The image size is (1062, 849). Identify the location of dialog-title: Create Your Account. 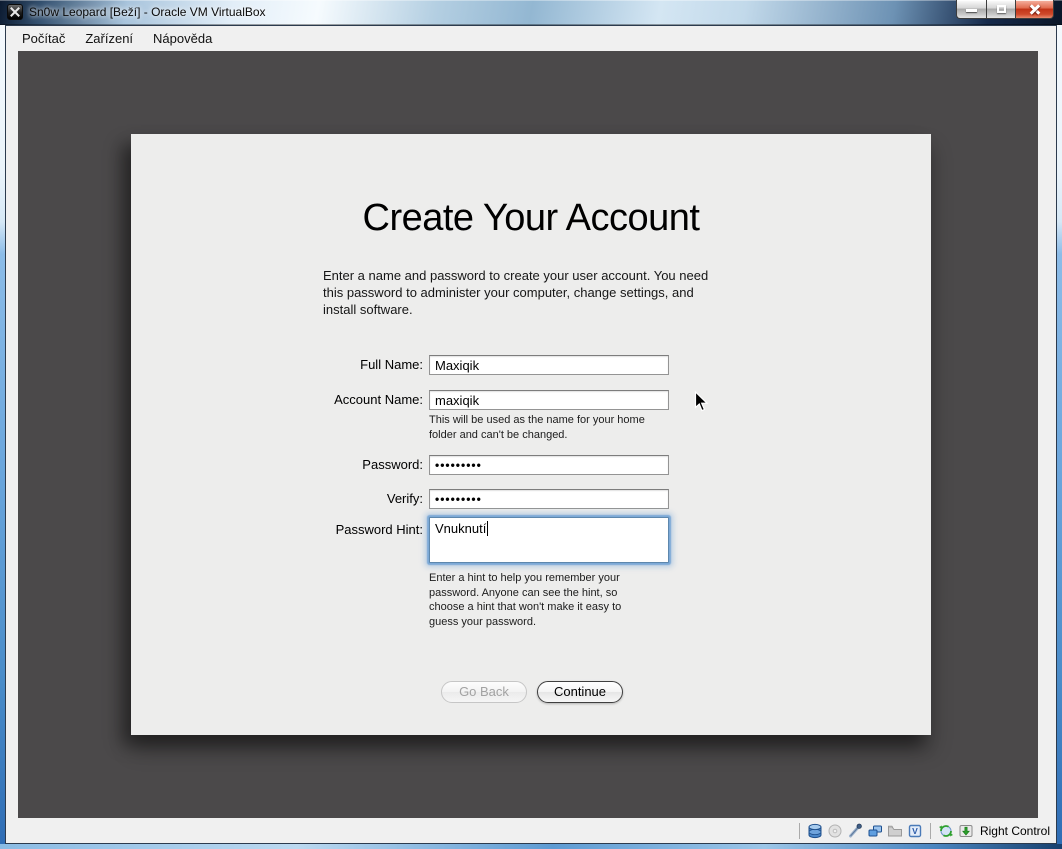
(531, 218).